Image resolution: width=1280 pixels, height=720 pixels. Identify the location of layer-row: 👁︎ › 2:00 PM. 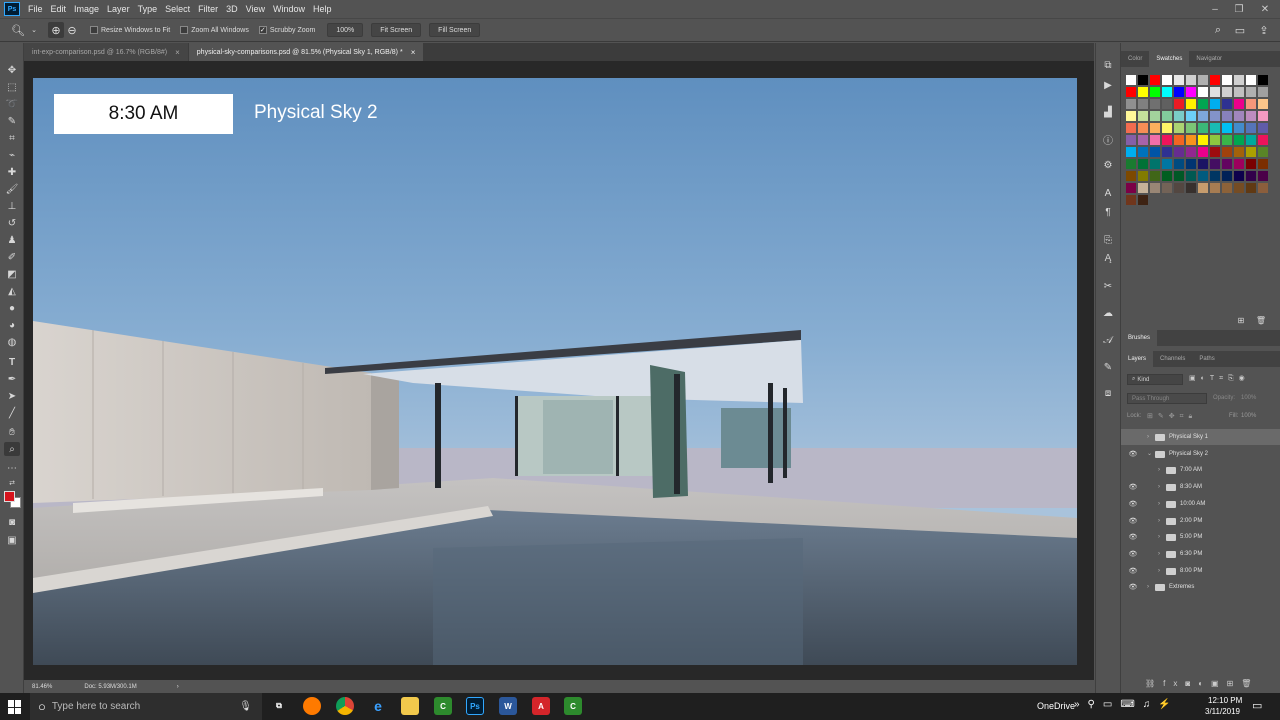
(1200, 521).